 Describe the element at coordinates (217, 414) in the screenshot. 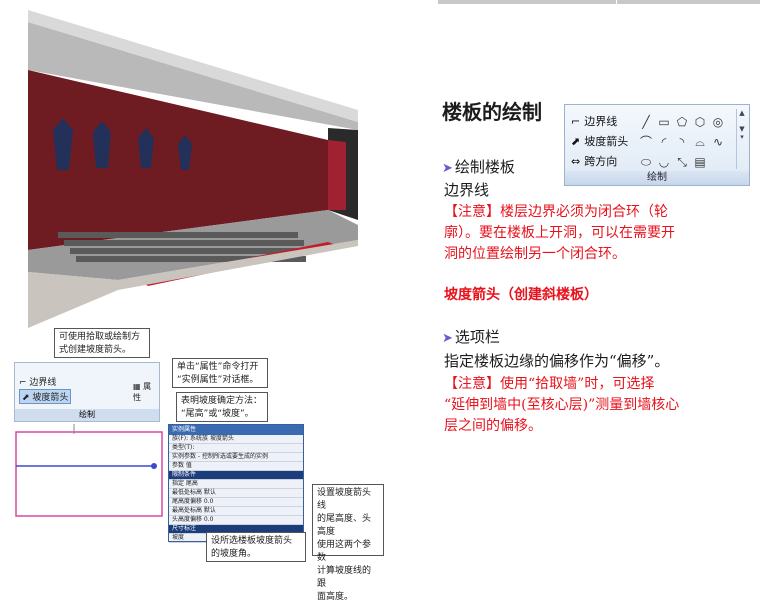

I see `callout-line: “尾高”或“坡度”。` at that location.